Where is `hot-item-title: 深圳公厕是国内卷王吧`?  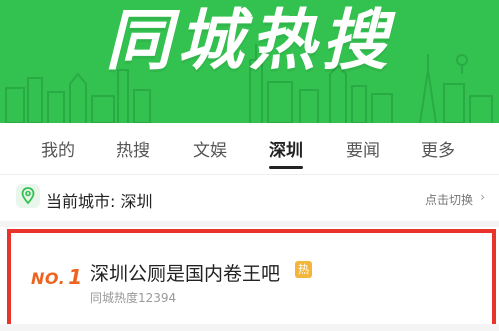
hot-item-title: 深圳公厕是国内卷王吧 is located at coordinates (185, 272).